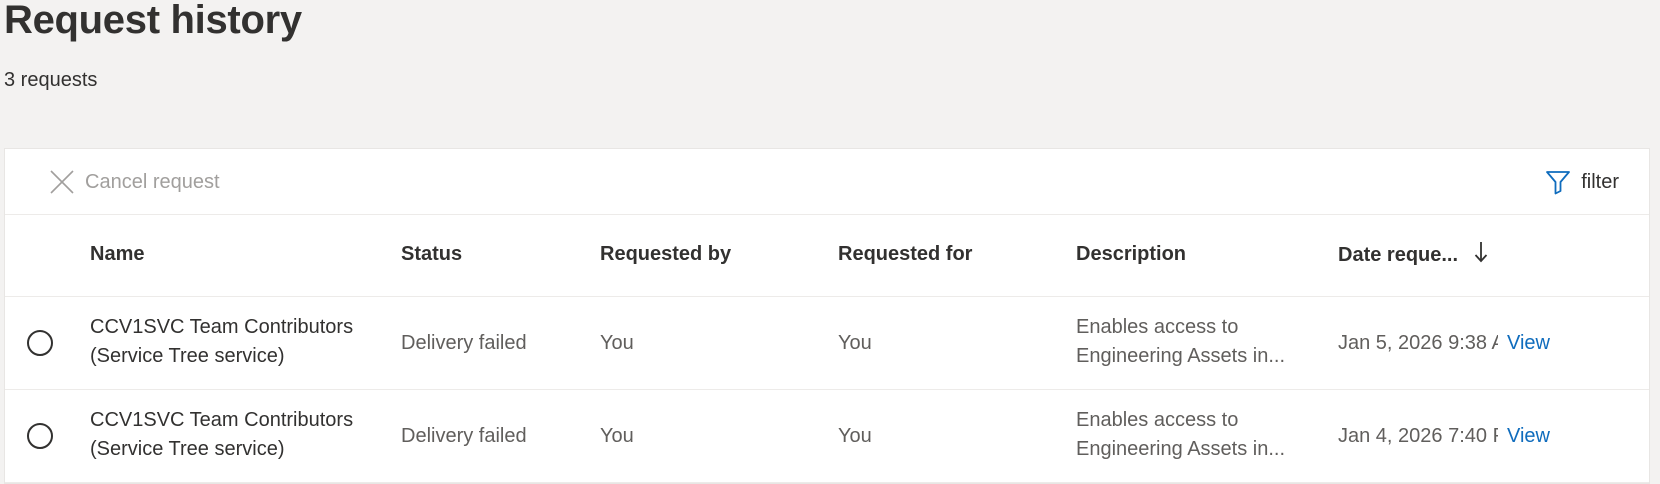 The width and height of the screenshot is (1660, 484). I want to click on date-requested: Jan 5, 2026 9:38 A, so click(1418, 343).